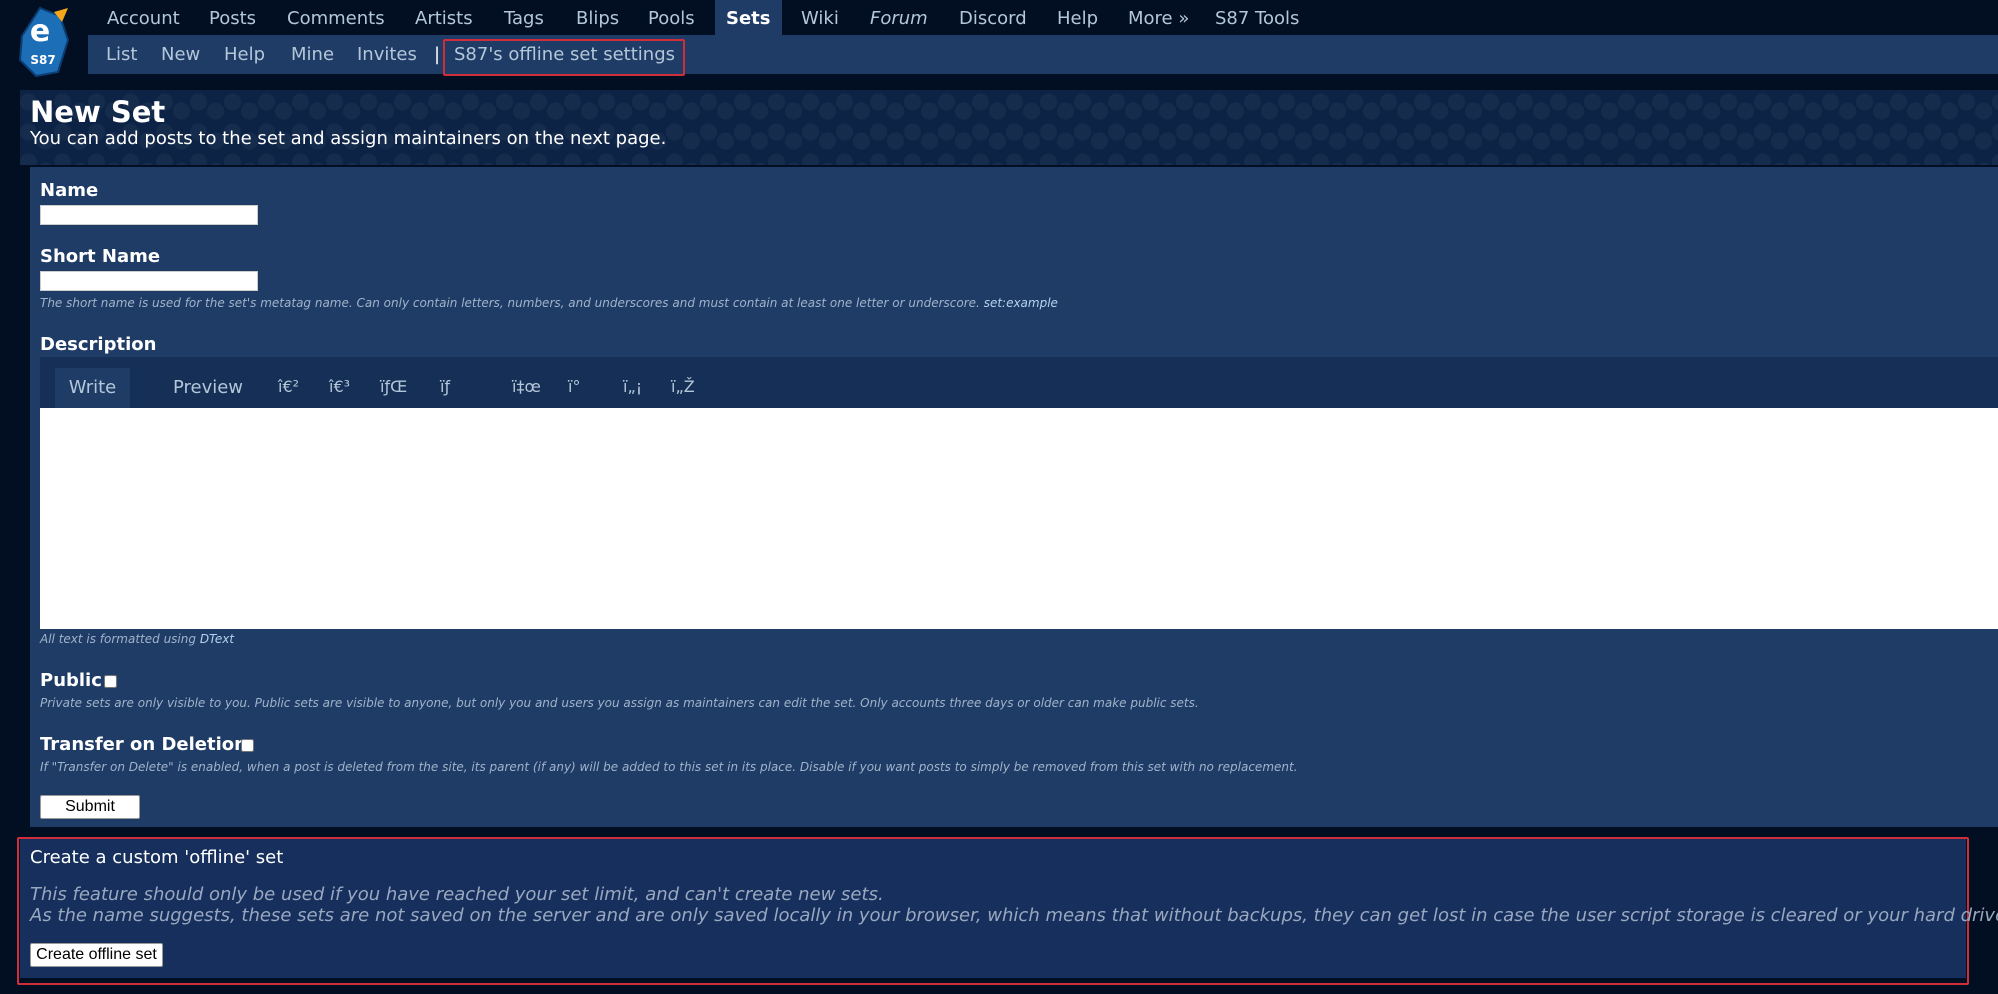  What do you see at coordinates (217, 639) in the screenshot?
I see `dtext-link: DText` at bounding box center [217, 639].